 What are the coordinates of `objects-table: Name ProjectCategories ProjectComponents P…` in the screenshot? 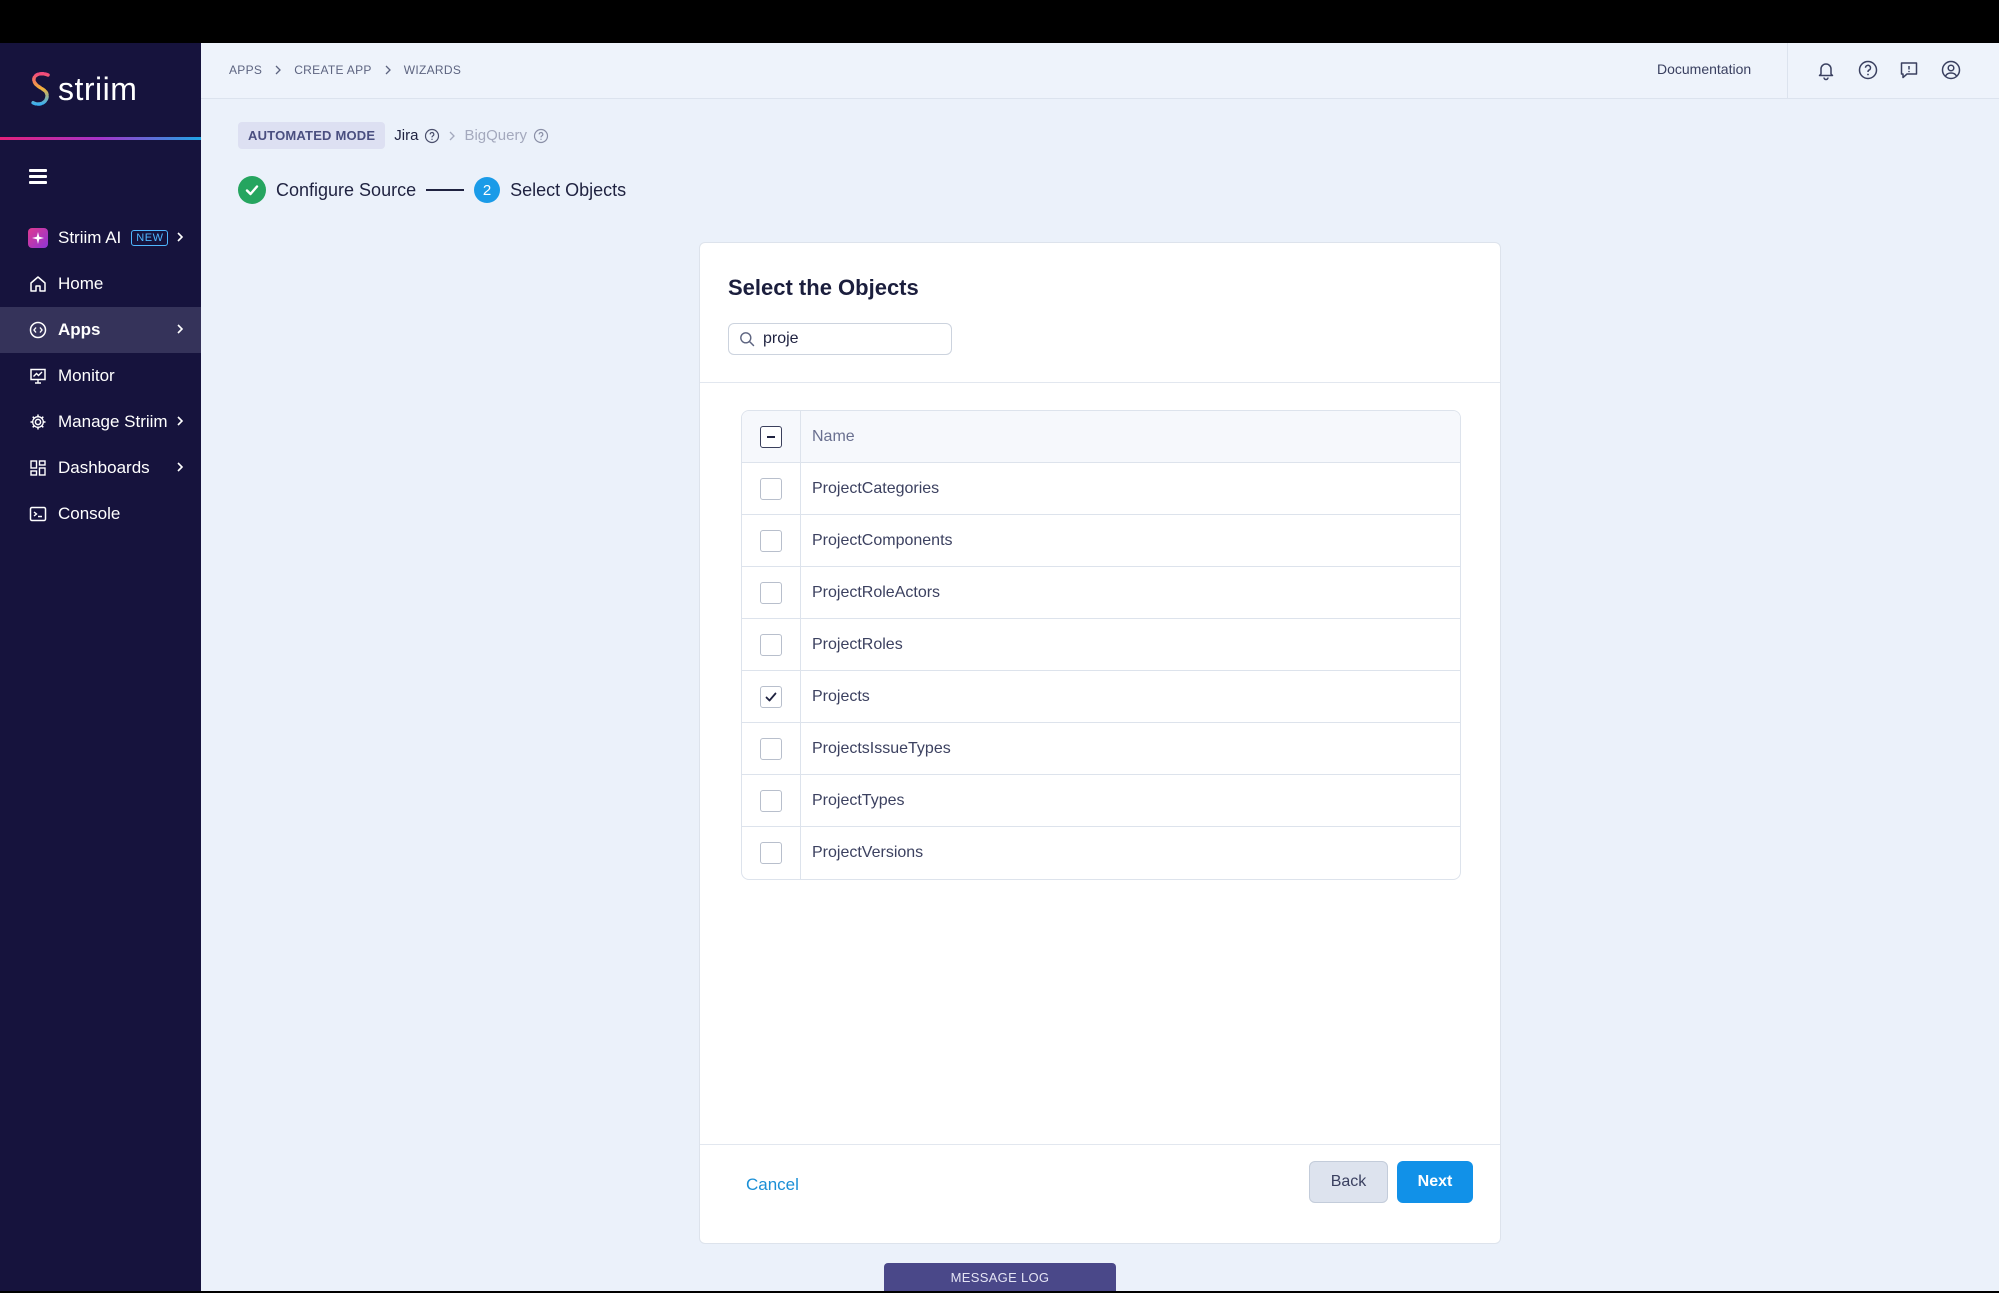 It's located at (1101, 645).